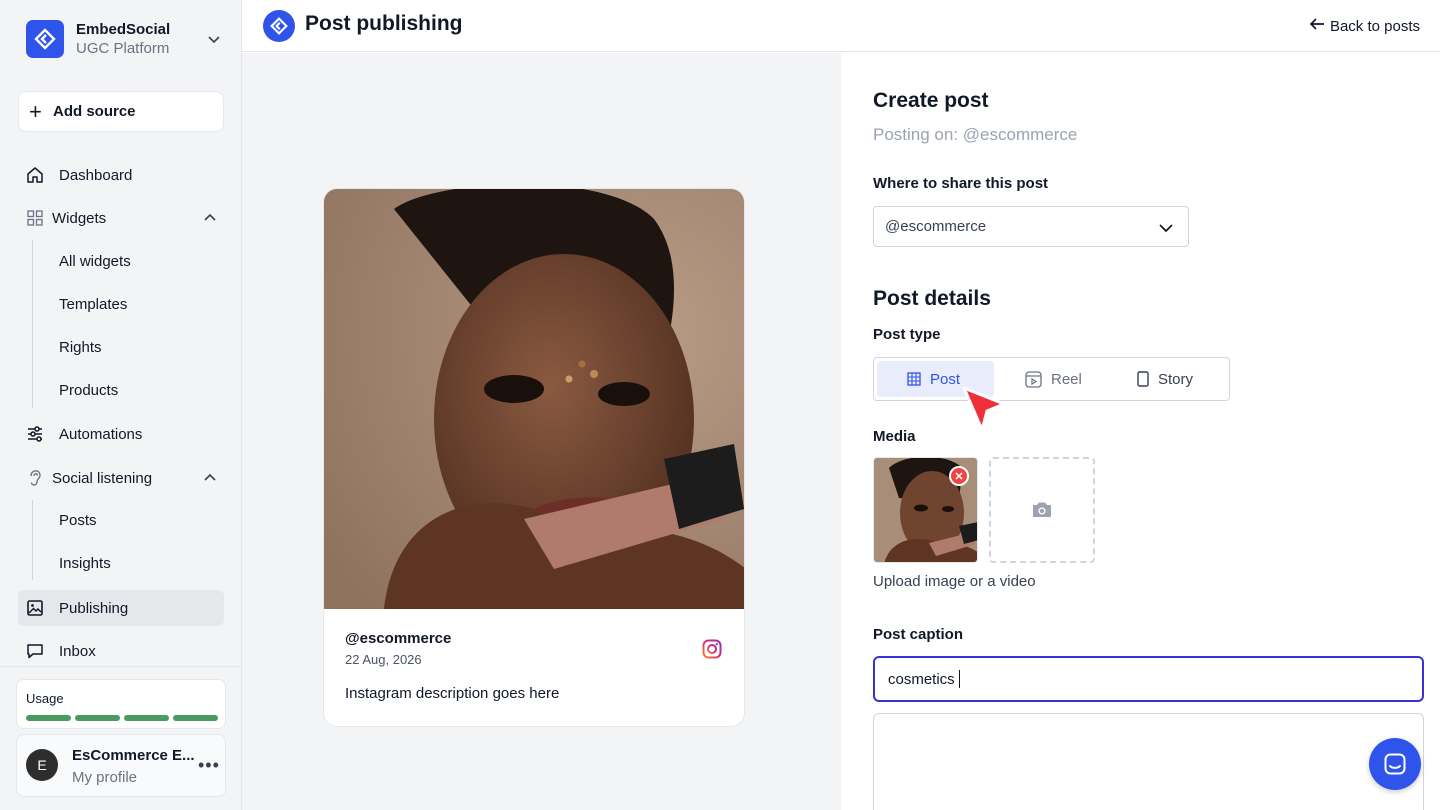  Describe the element at coordinates (88, 392) in the screenshot. I see `sidebar-subitem-products: Products` at that location.